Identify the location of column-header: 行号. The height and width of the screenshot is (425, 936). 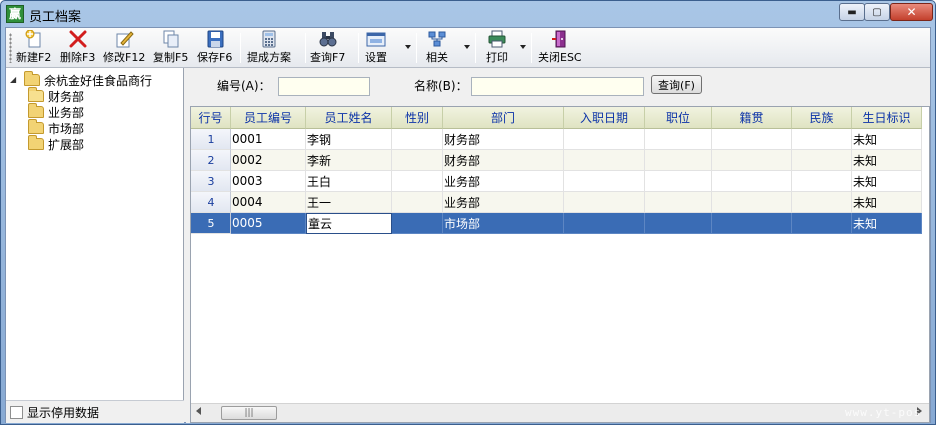
(211, 118).